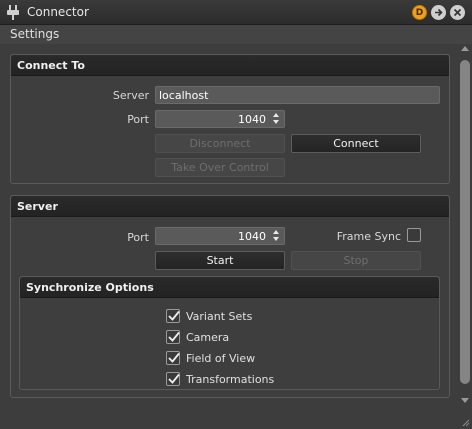 The width and height of the screenshot is (472, 429). I want to click on transformations-checkbox, so click(173, 379).